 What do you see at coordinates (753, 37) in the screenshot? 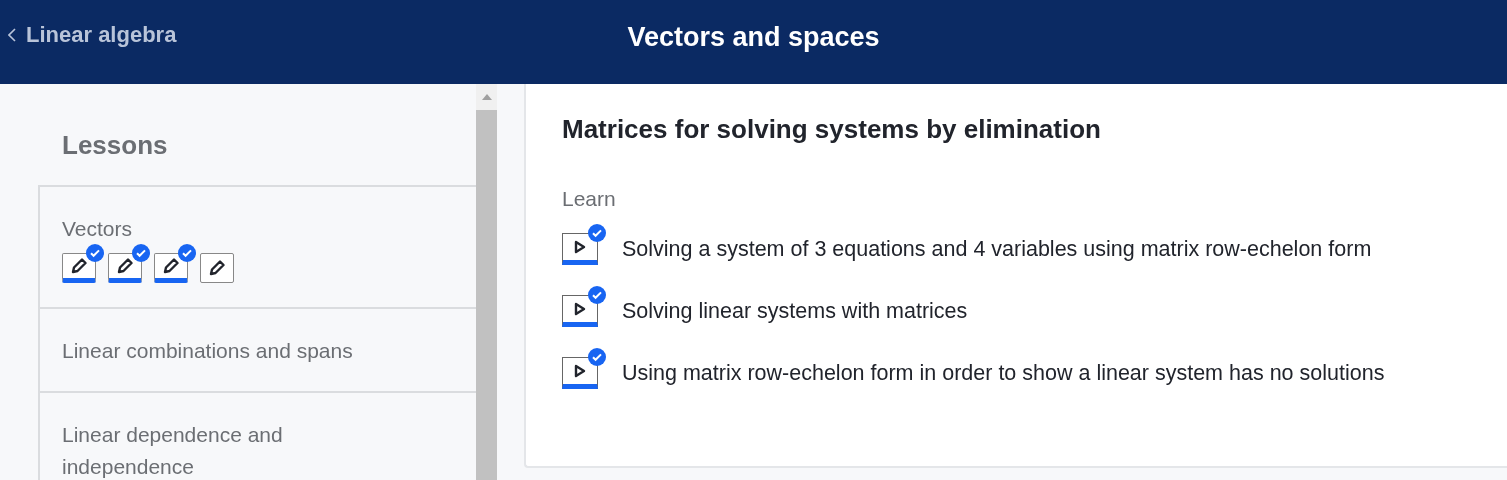
I see `page-title: Vectors and spaces` at bounding box center [753, 37].